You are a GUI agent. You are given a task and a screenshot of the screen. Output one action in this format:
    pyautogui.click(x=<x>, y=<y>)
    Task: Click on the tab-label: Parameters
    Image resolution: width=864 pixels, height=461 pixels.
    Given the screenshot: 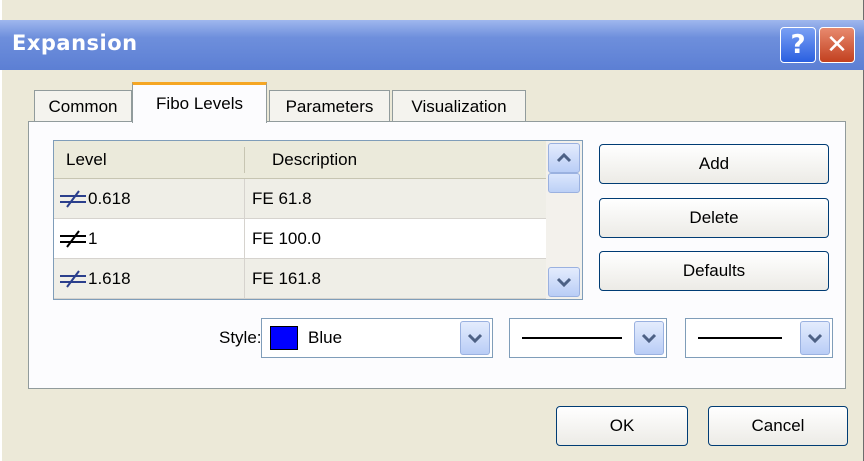 What is the action you would take?
    pyautogui.click(x=329, y=106)
    